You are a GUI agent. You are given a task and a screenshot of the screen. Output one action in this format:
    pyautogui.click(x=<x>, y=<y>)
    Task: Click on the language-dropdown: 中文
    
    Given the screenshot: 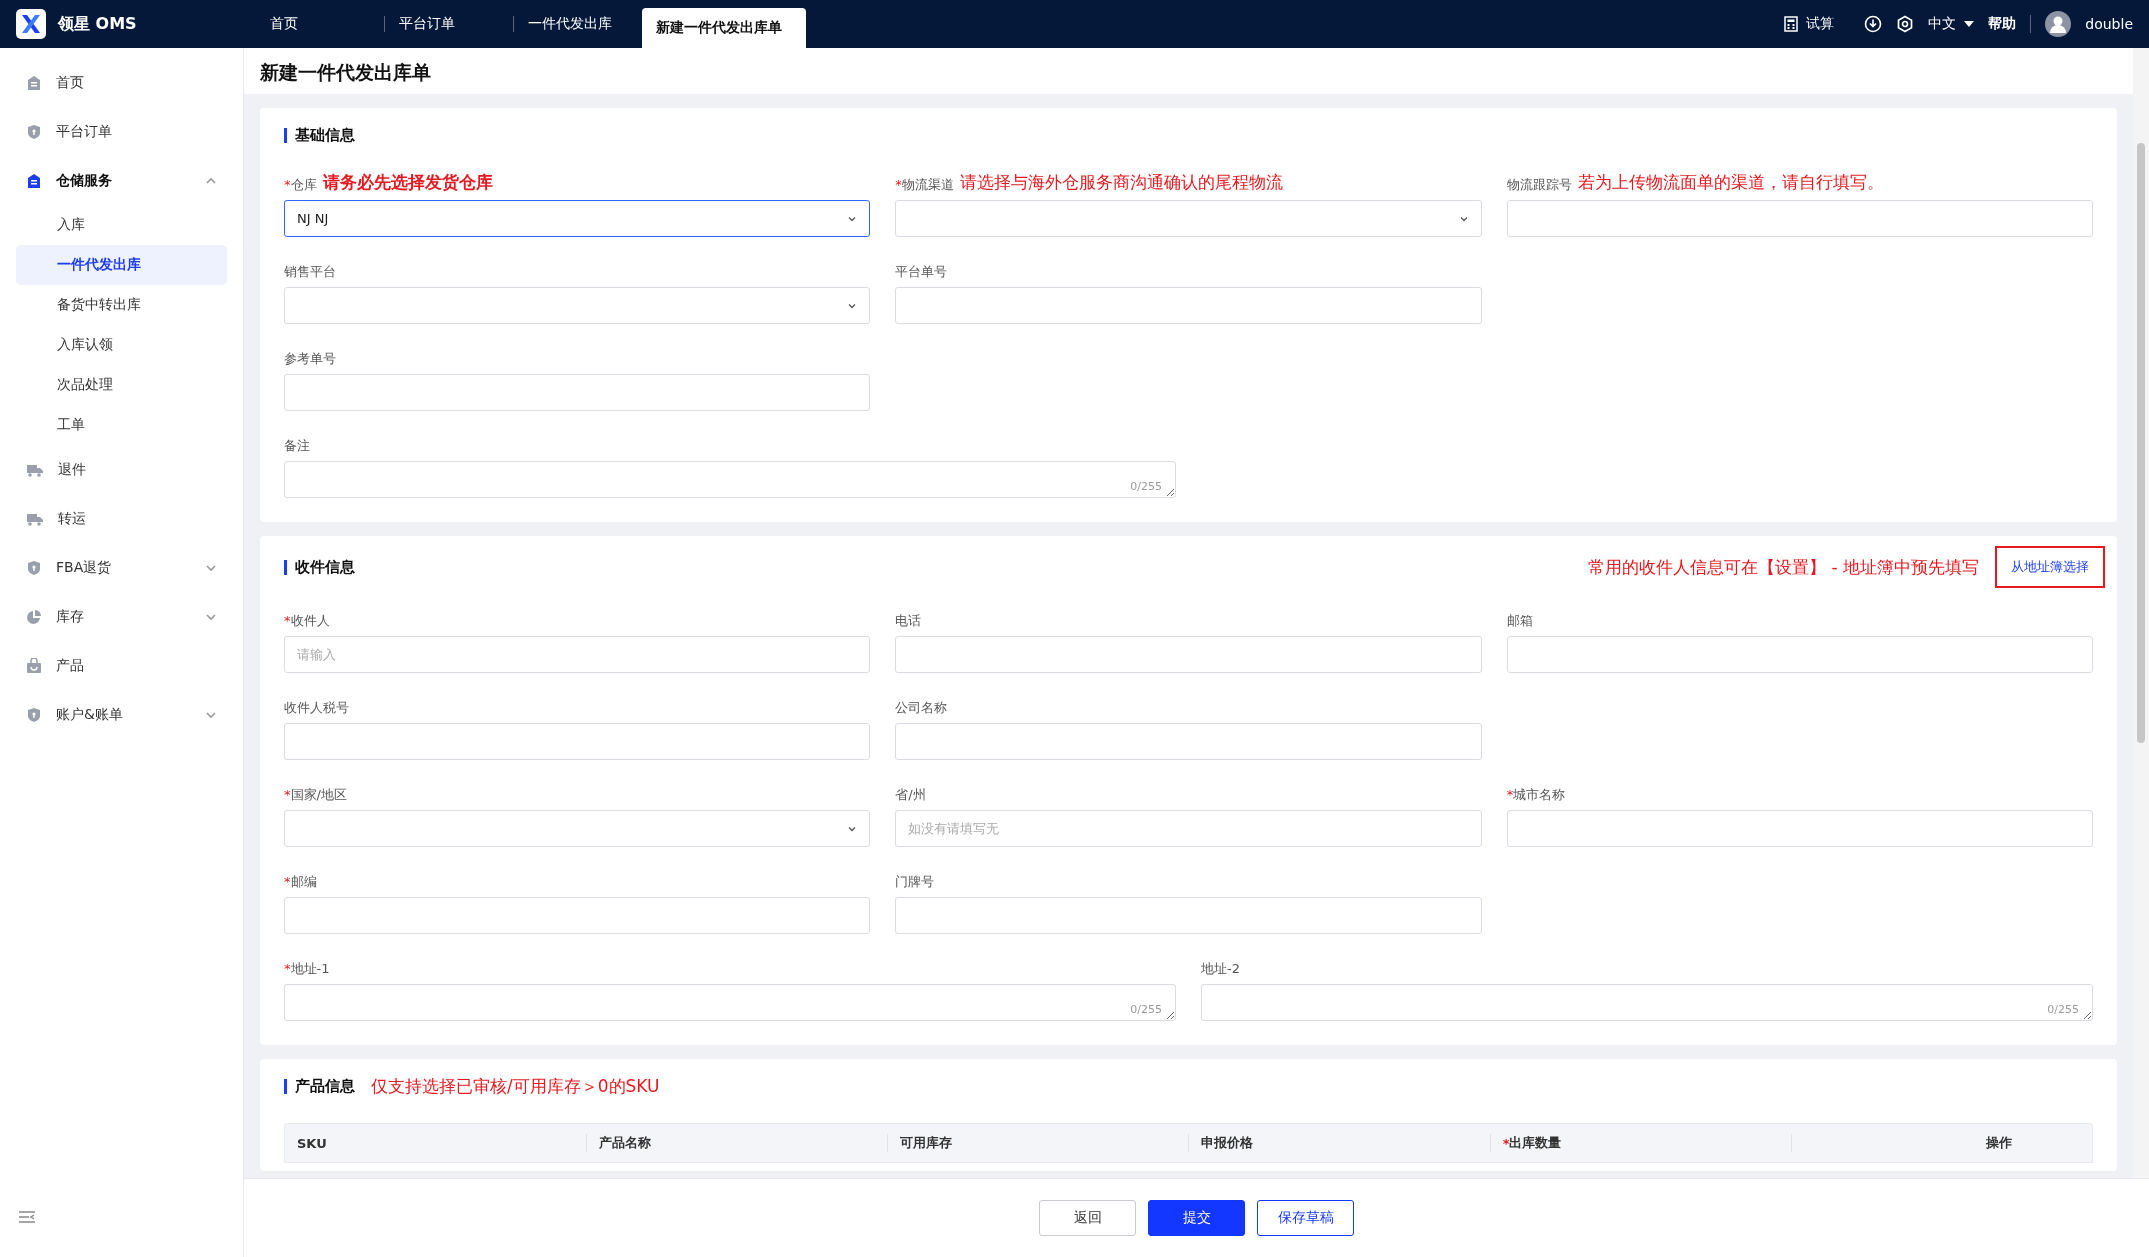 What is the action you would take?
    pyautogui.click(x=1951, y=24)
    